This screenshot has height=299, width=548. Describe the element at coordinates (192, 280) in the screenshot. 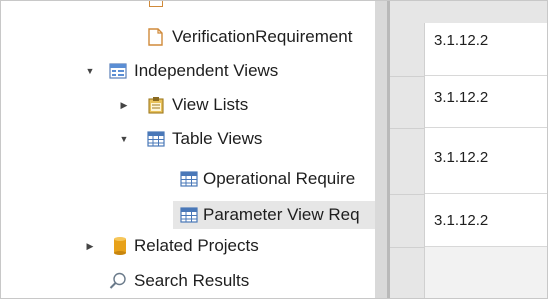

I see `tree-item-label: Search Results` at that location.